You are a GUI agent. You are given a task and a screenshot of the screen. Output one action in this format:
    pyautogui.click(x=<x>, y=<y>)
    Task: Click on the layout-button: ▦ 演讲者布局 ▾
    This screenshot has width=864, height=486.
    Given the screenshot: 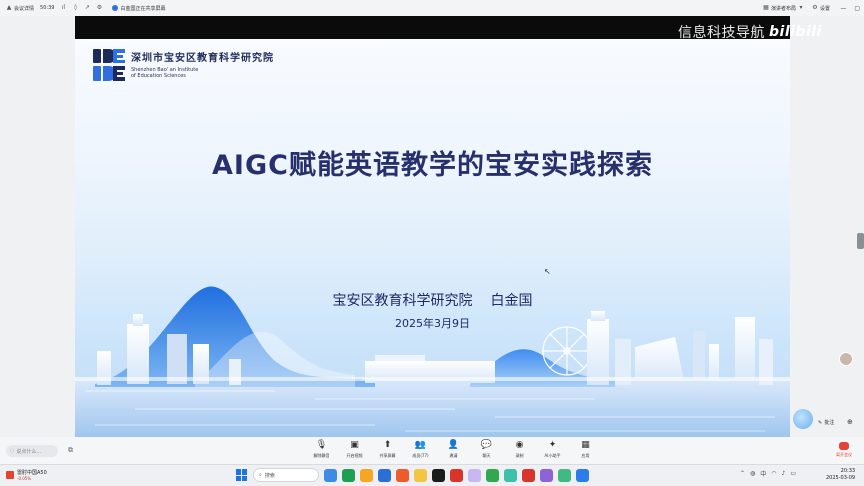 What is the action you would take?
    pyautogui.click(x=783, y=8)
    